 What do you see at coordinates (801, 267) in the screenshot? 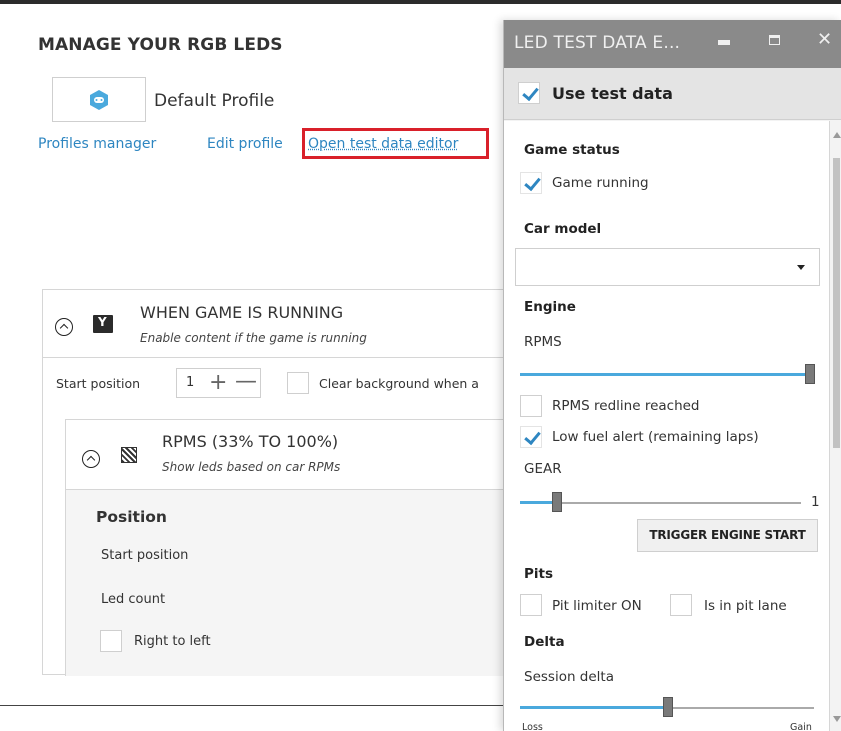
I see `chevron-down-icon` at bounding box center [801, 267].